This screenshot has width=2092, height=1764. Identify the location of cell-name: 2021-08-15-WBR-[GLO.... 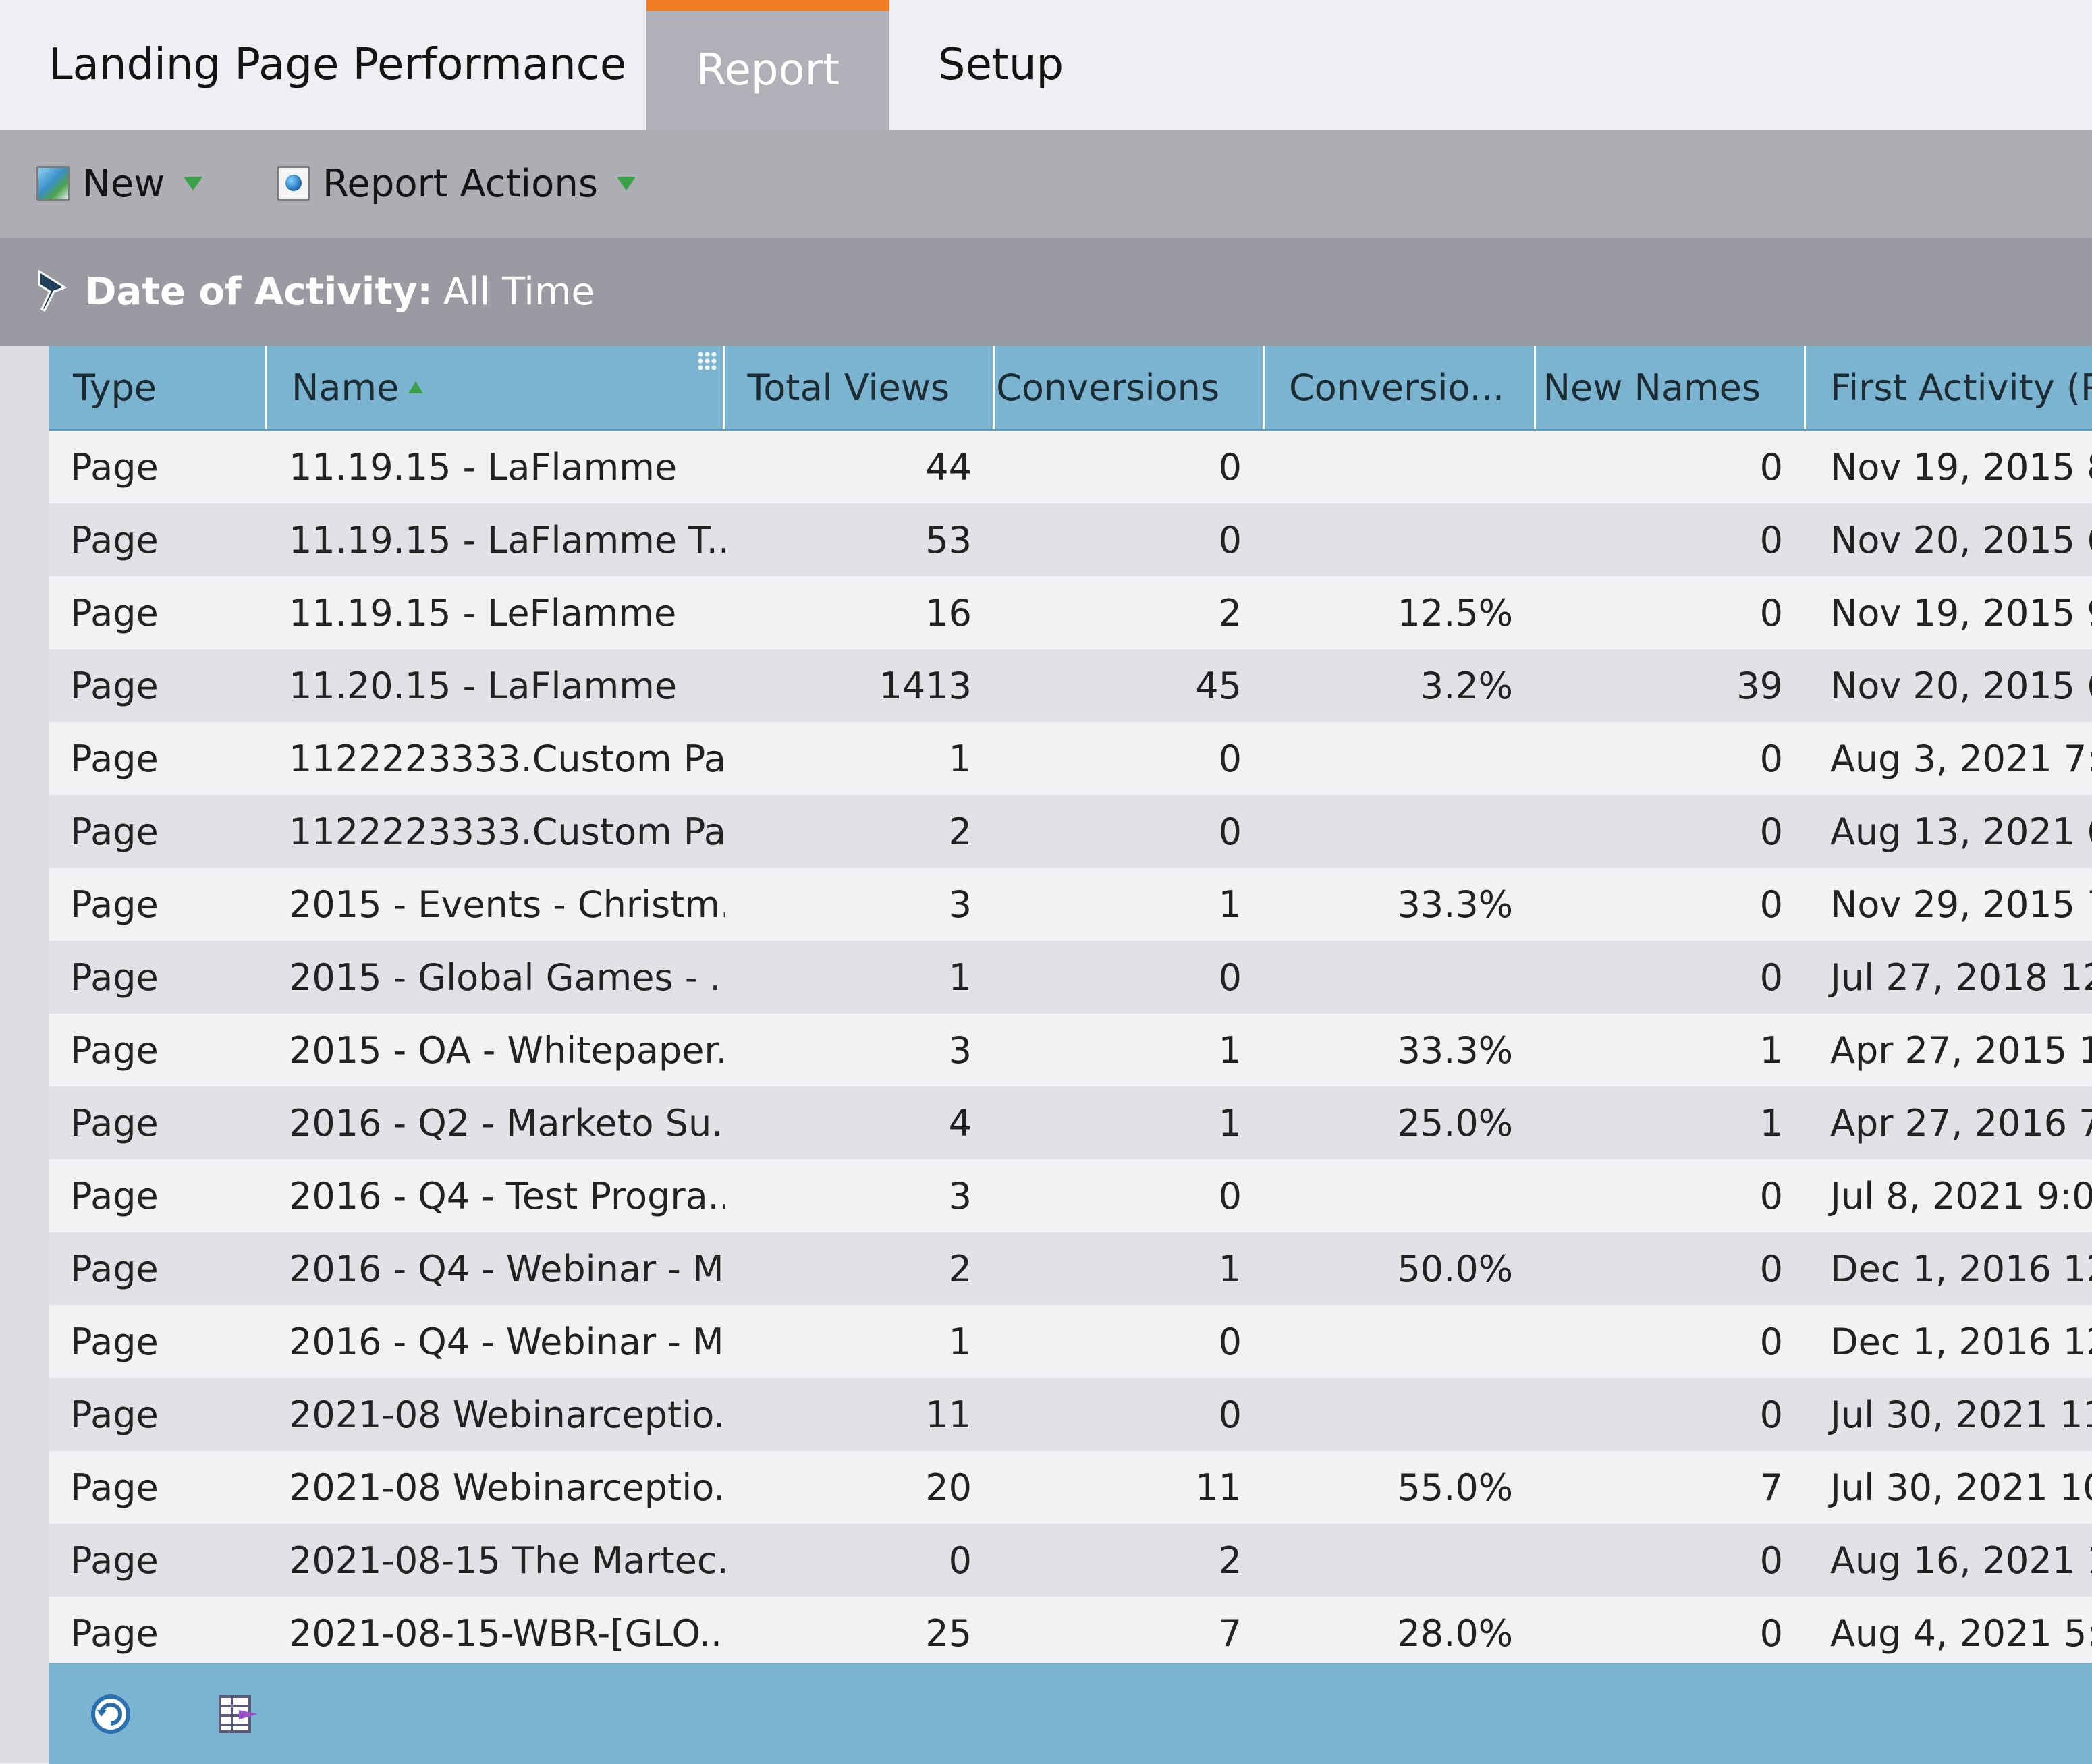
(507, 1633).